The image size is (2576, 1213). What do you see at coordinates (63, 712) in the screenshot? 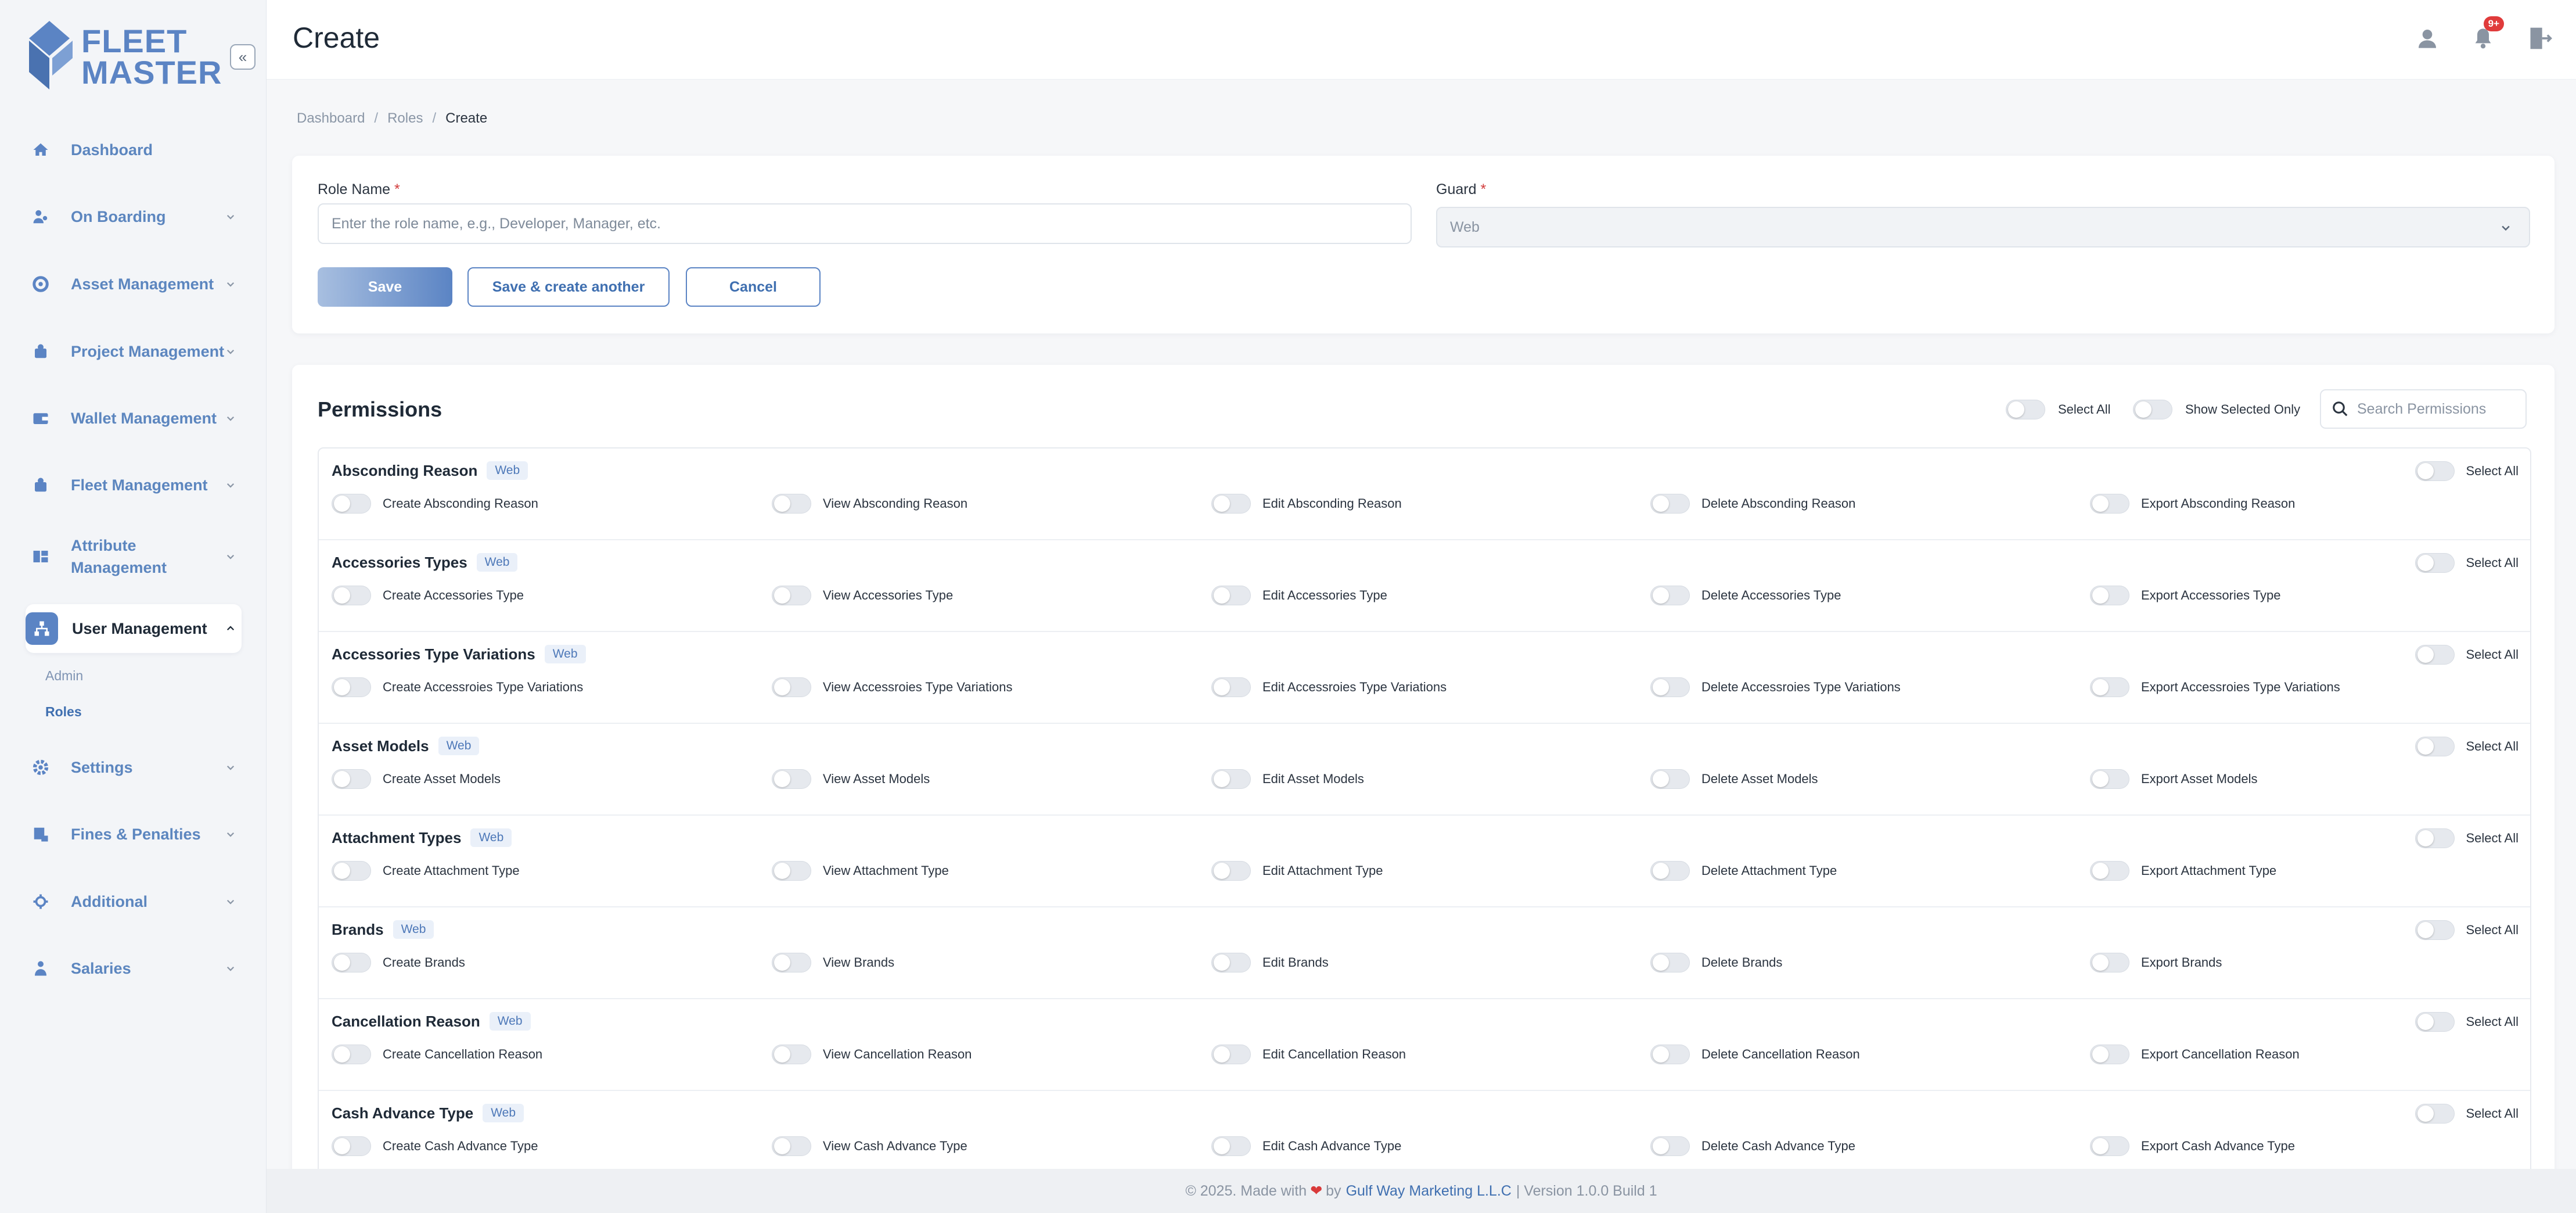
I see `sidebar-subitem-roles: Roles` at bounding box center [63, 712].